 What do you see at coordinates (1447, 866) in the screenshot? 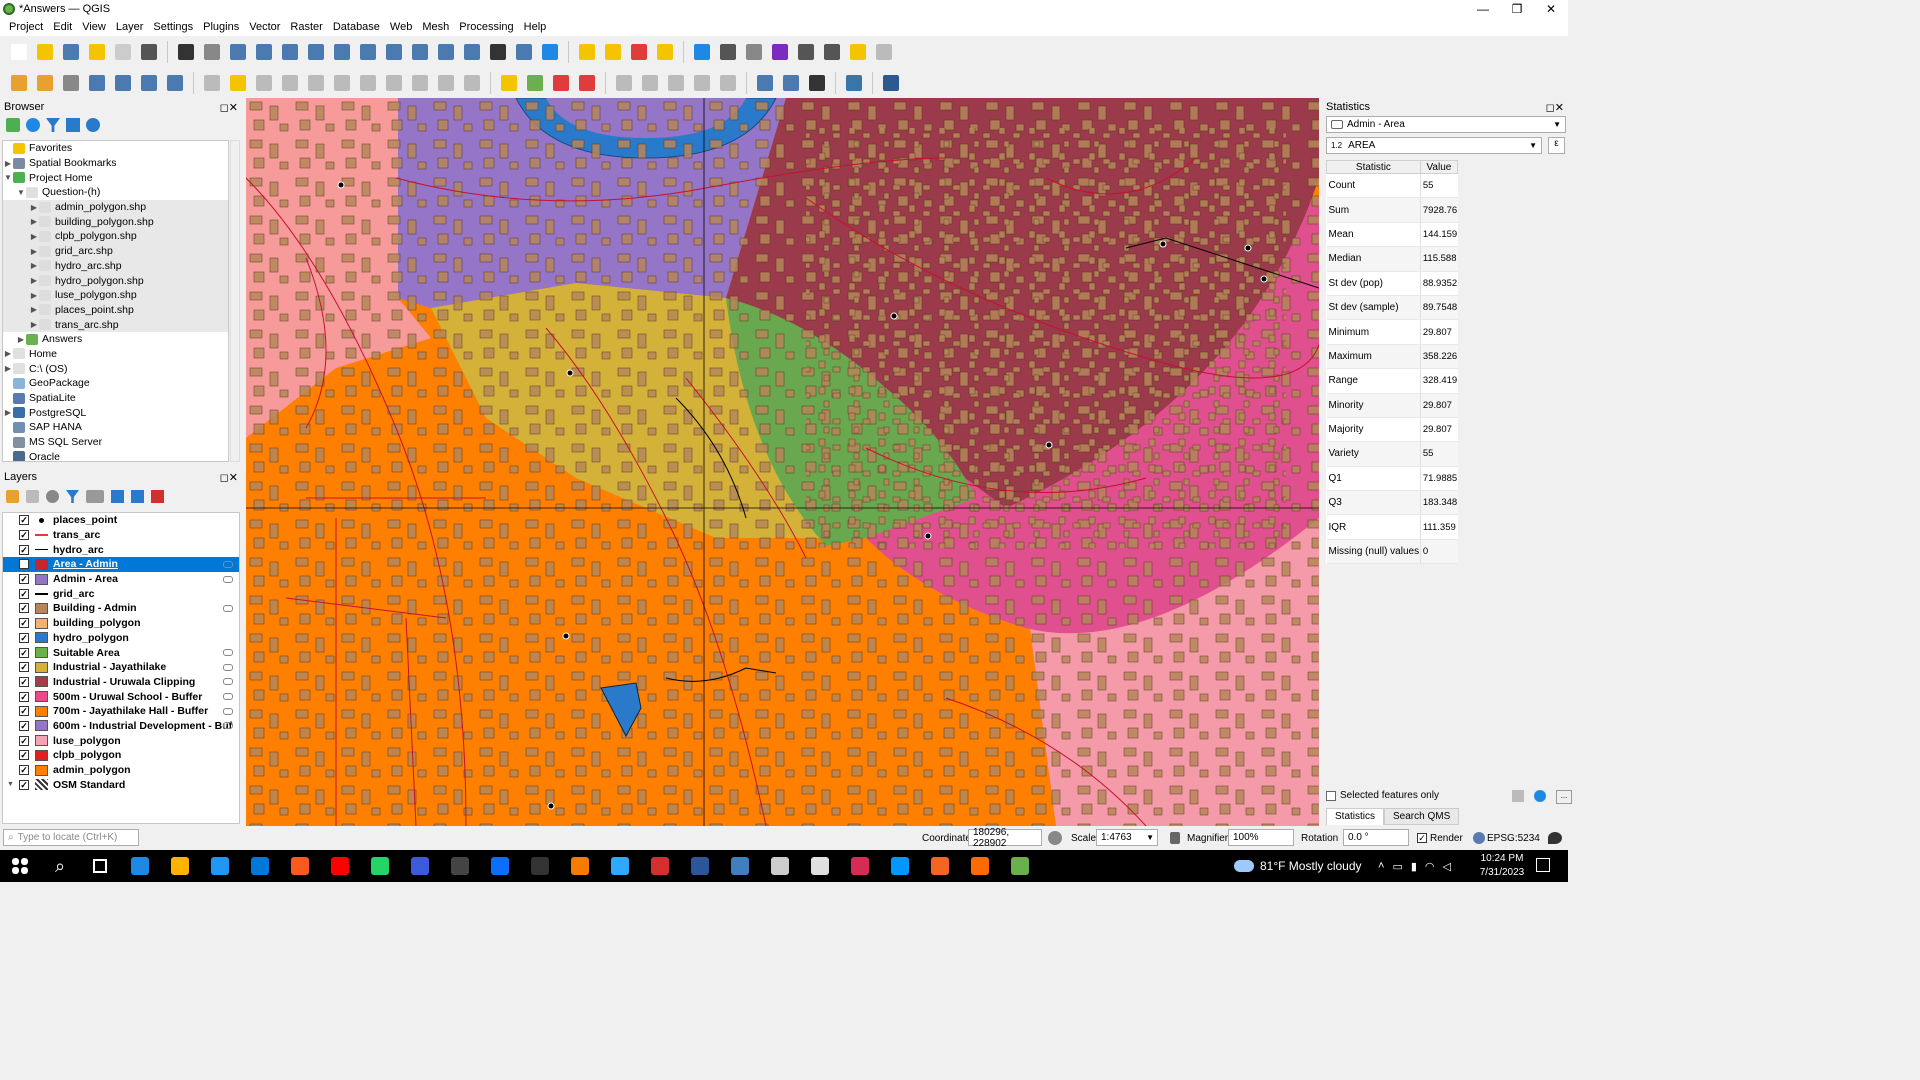
I see `volume-icon: ◁` at bounding box center [1447, 866].